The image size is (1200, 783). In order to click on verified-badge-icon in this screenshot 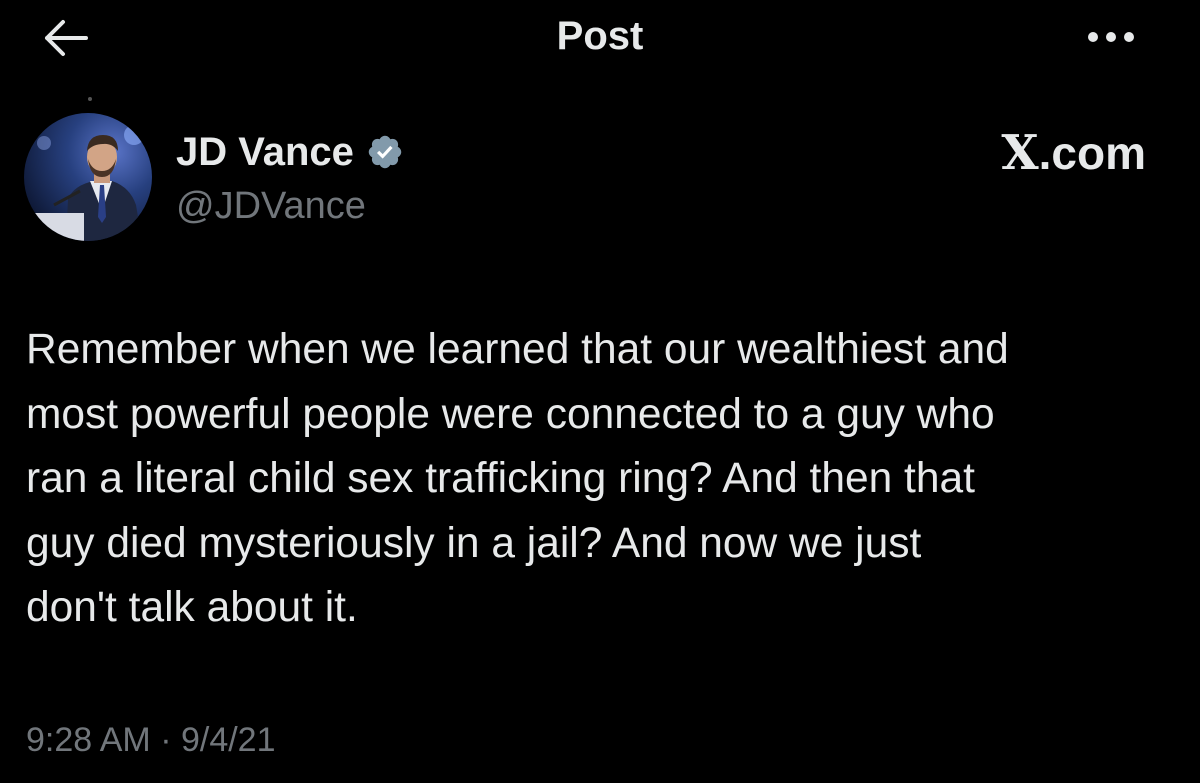, I will do `click(385, 152)`.